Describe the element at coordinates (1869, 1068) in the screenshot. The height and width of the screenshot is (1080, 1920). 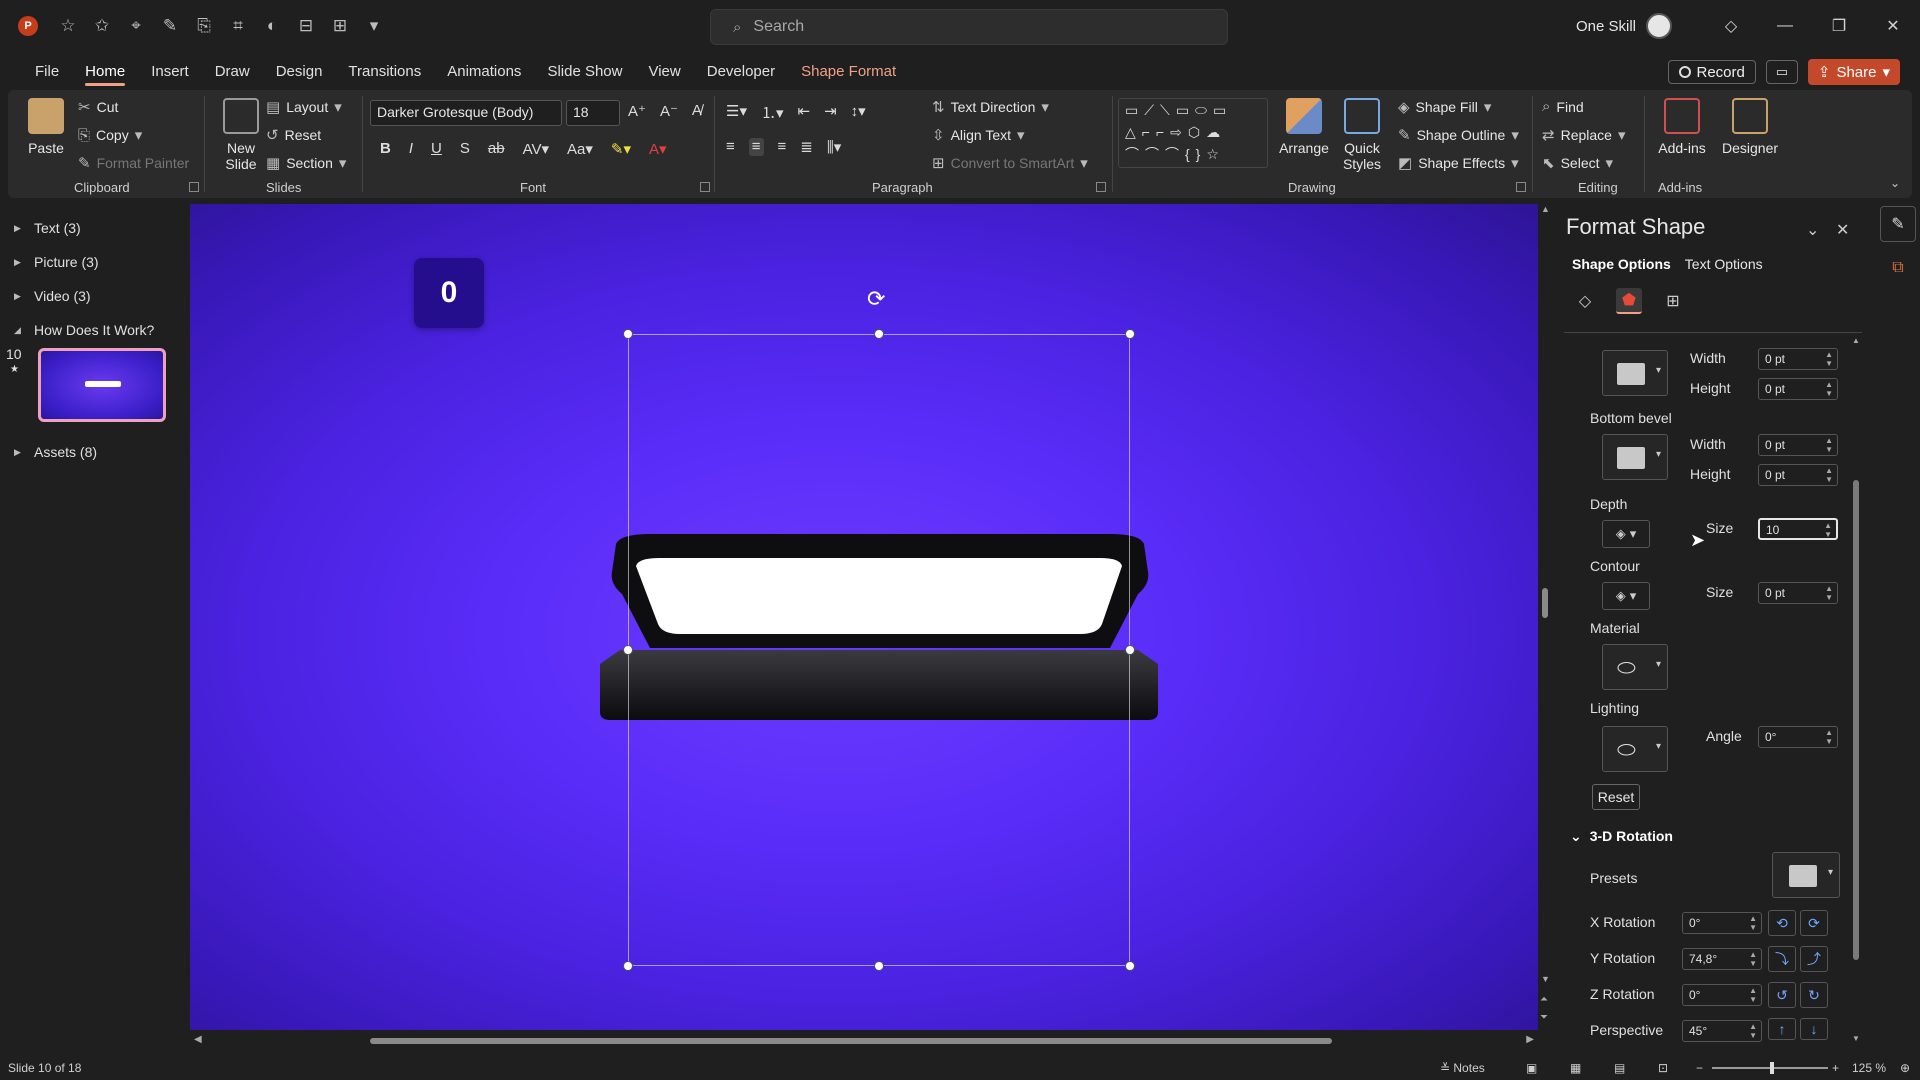
I see `zoom-level: 125 %` at that location.